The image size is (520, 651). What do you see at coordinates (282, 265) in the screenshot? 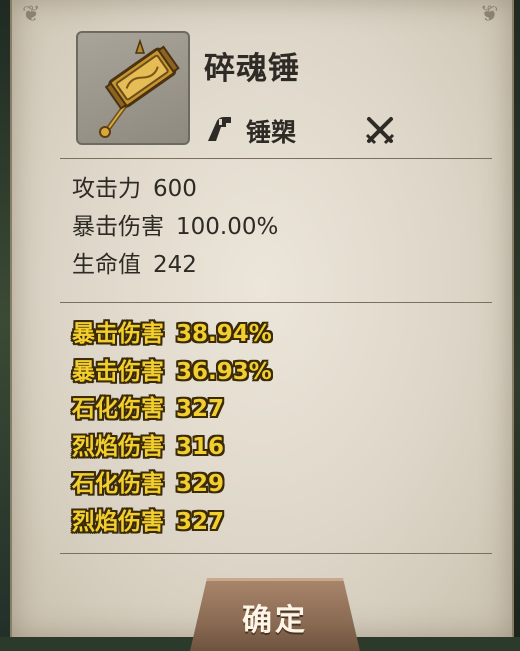
I see `stat-row: 生命值 242` at bounding box center [282, 265].